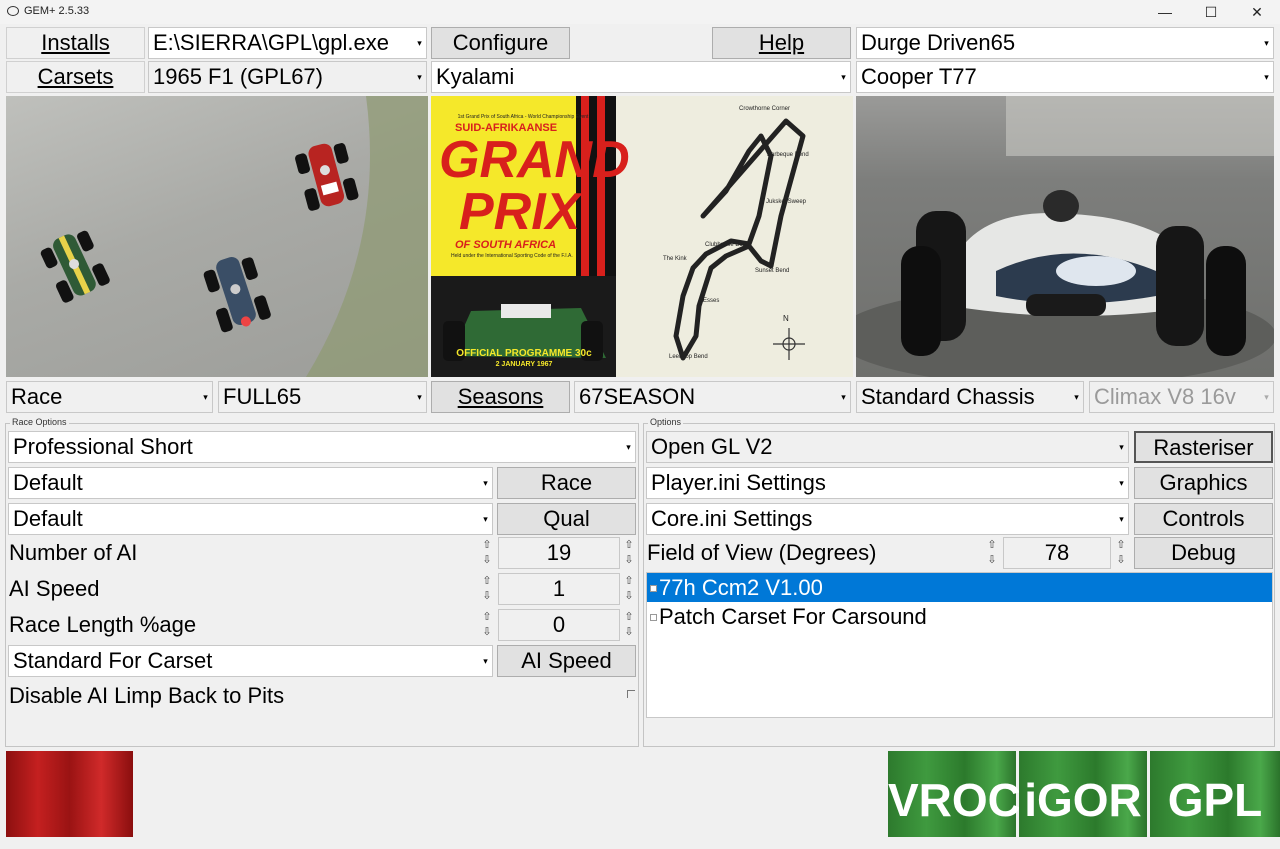 Image resolution: width=1280 pixels, height=849 pixels. I want to click on help-label: Help, so click(781, 42).